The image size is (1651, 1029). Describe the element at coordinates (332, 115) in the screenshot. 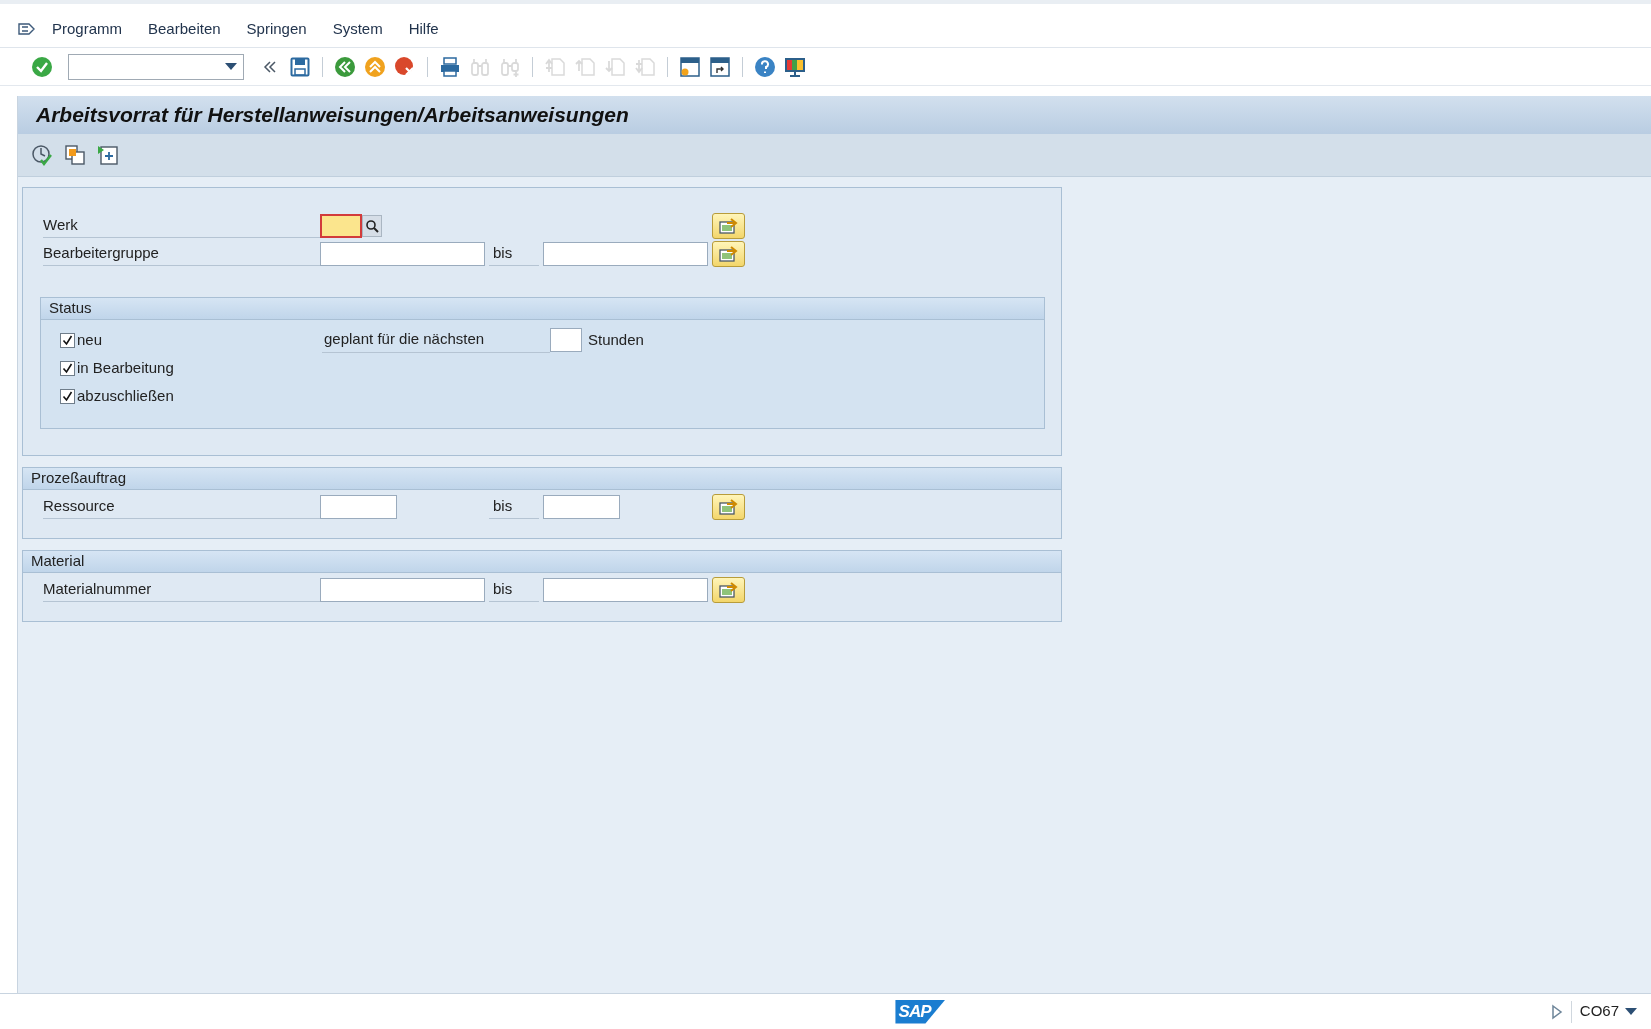

I see `screen-title: Arbeitsvorrat für Herstellanweisungen/Arbeitsanweisungen` at that location.